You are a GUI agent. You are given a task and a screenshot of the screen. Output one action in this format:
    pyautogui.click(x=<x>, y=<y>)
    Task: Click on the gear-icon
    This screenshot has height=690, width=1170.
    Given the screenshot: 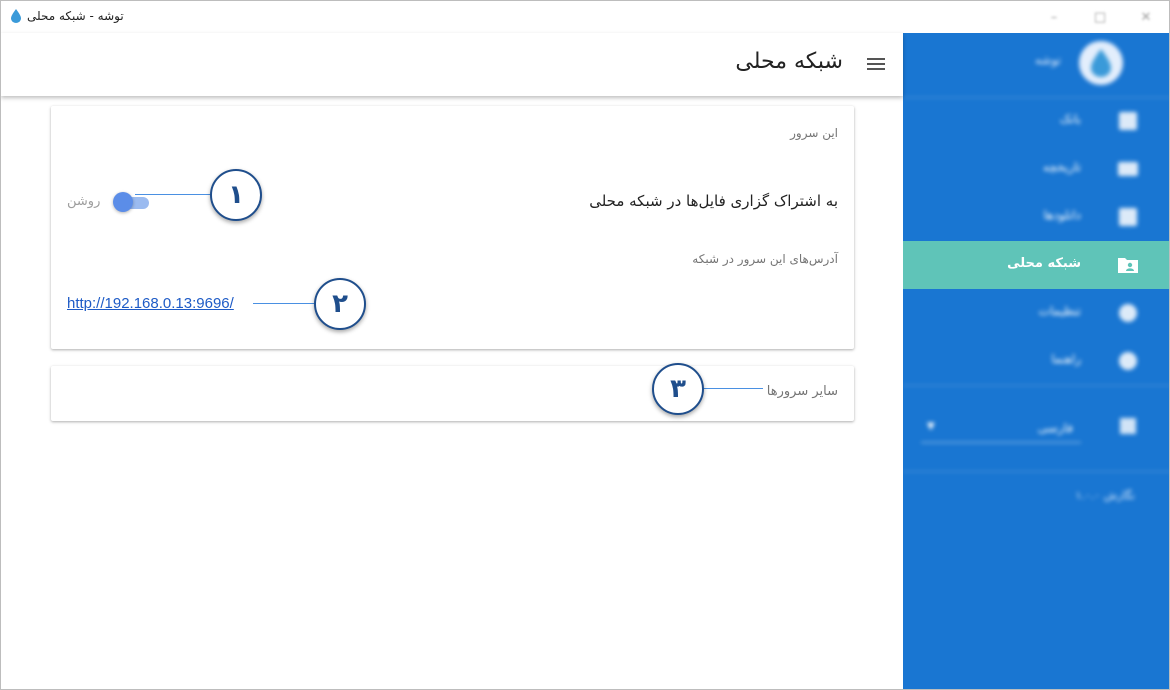 What is the action you would take?
    pyautogui.click(x=1128, y=313)
    